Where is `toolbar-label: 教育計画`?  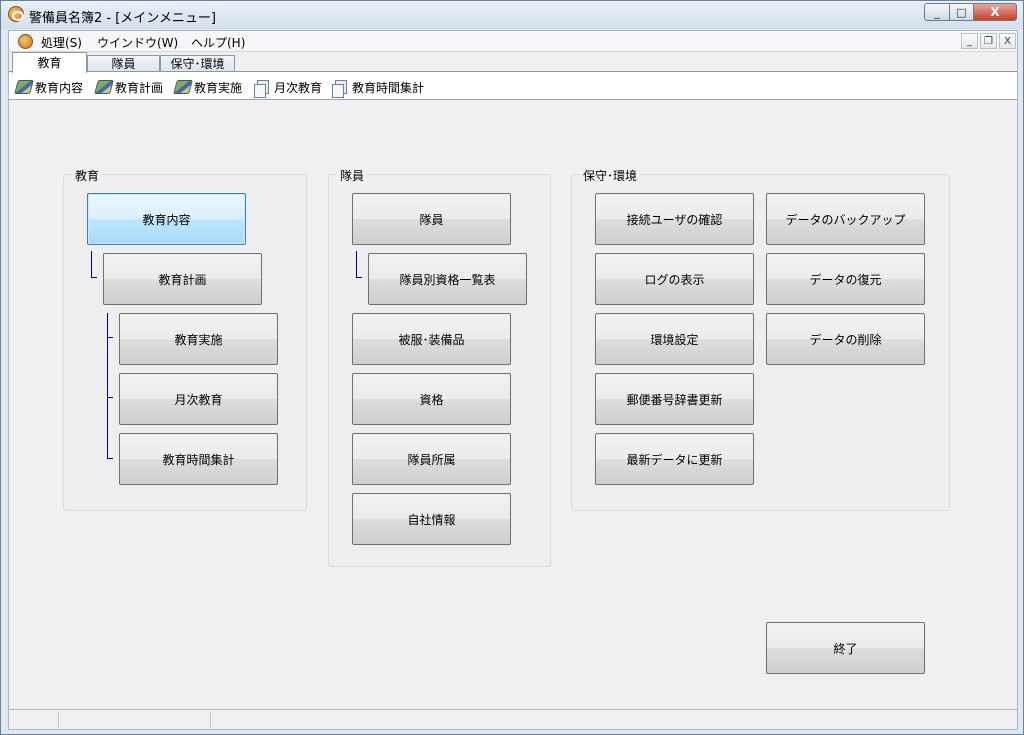
toolbar-label: 教育計画 is located at coordinates (139, 87).